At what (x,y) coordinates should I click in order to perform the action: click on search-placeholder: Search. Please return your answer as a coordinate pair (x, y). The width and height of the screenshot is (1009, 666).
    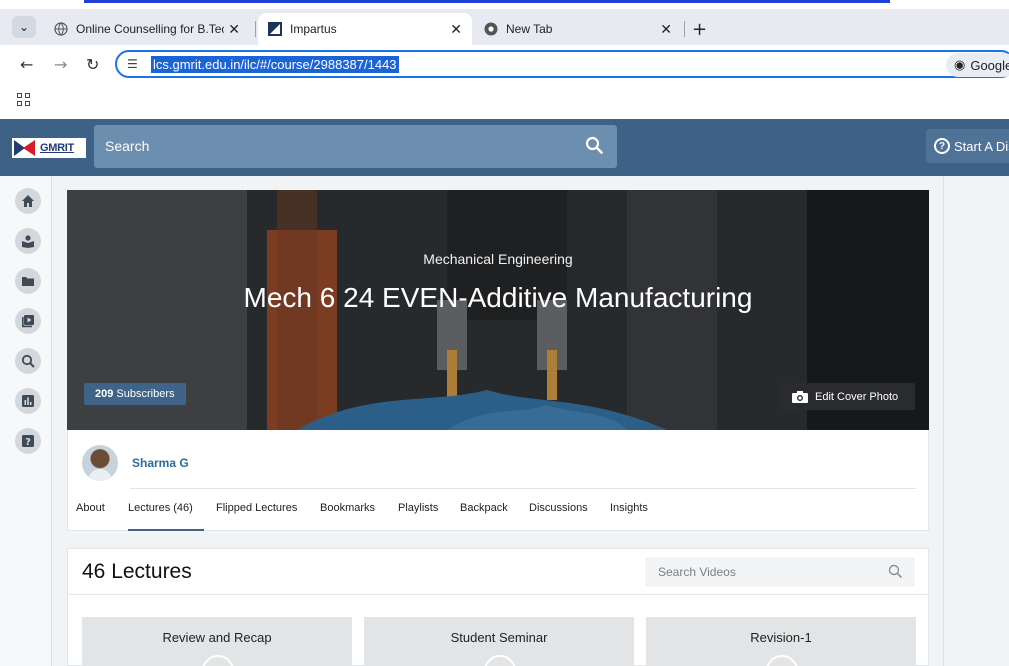
    Looking at the image, I should click on (127, 146).